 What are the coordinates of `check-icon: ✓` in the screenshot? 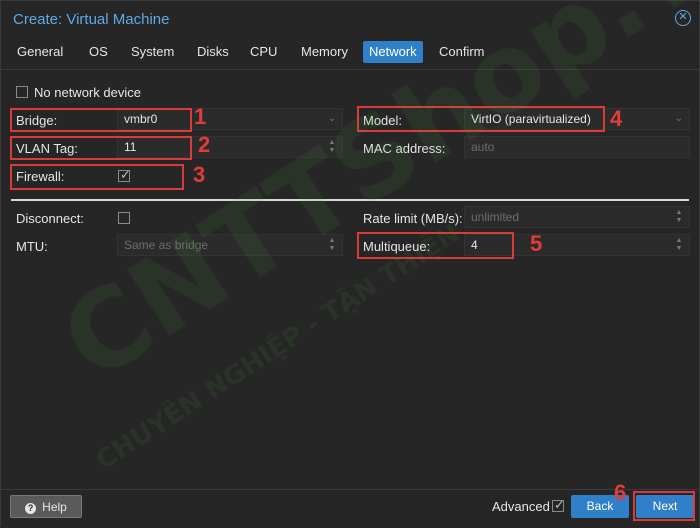 It's located at (559, 504).